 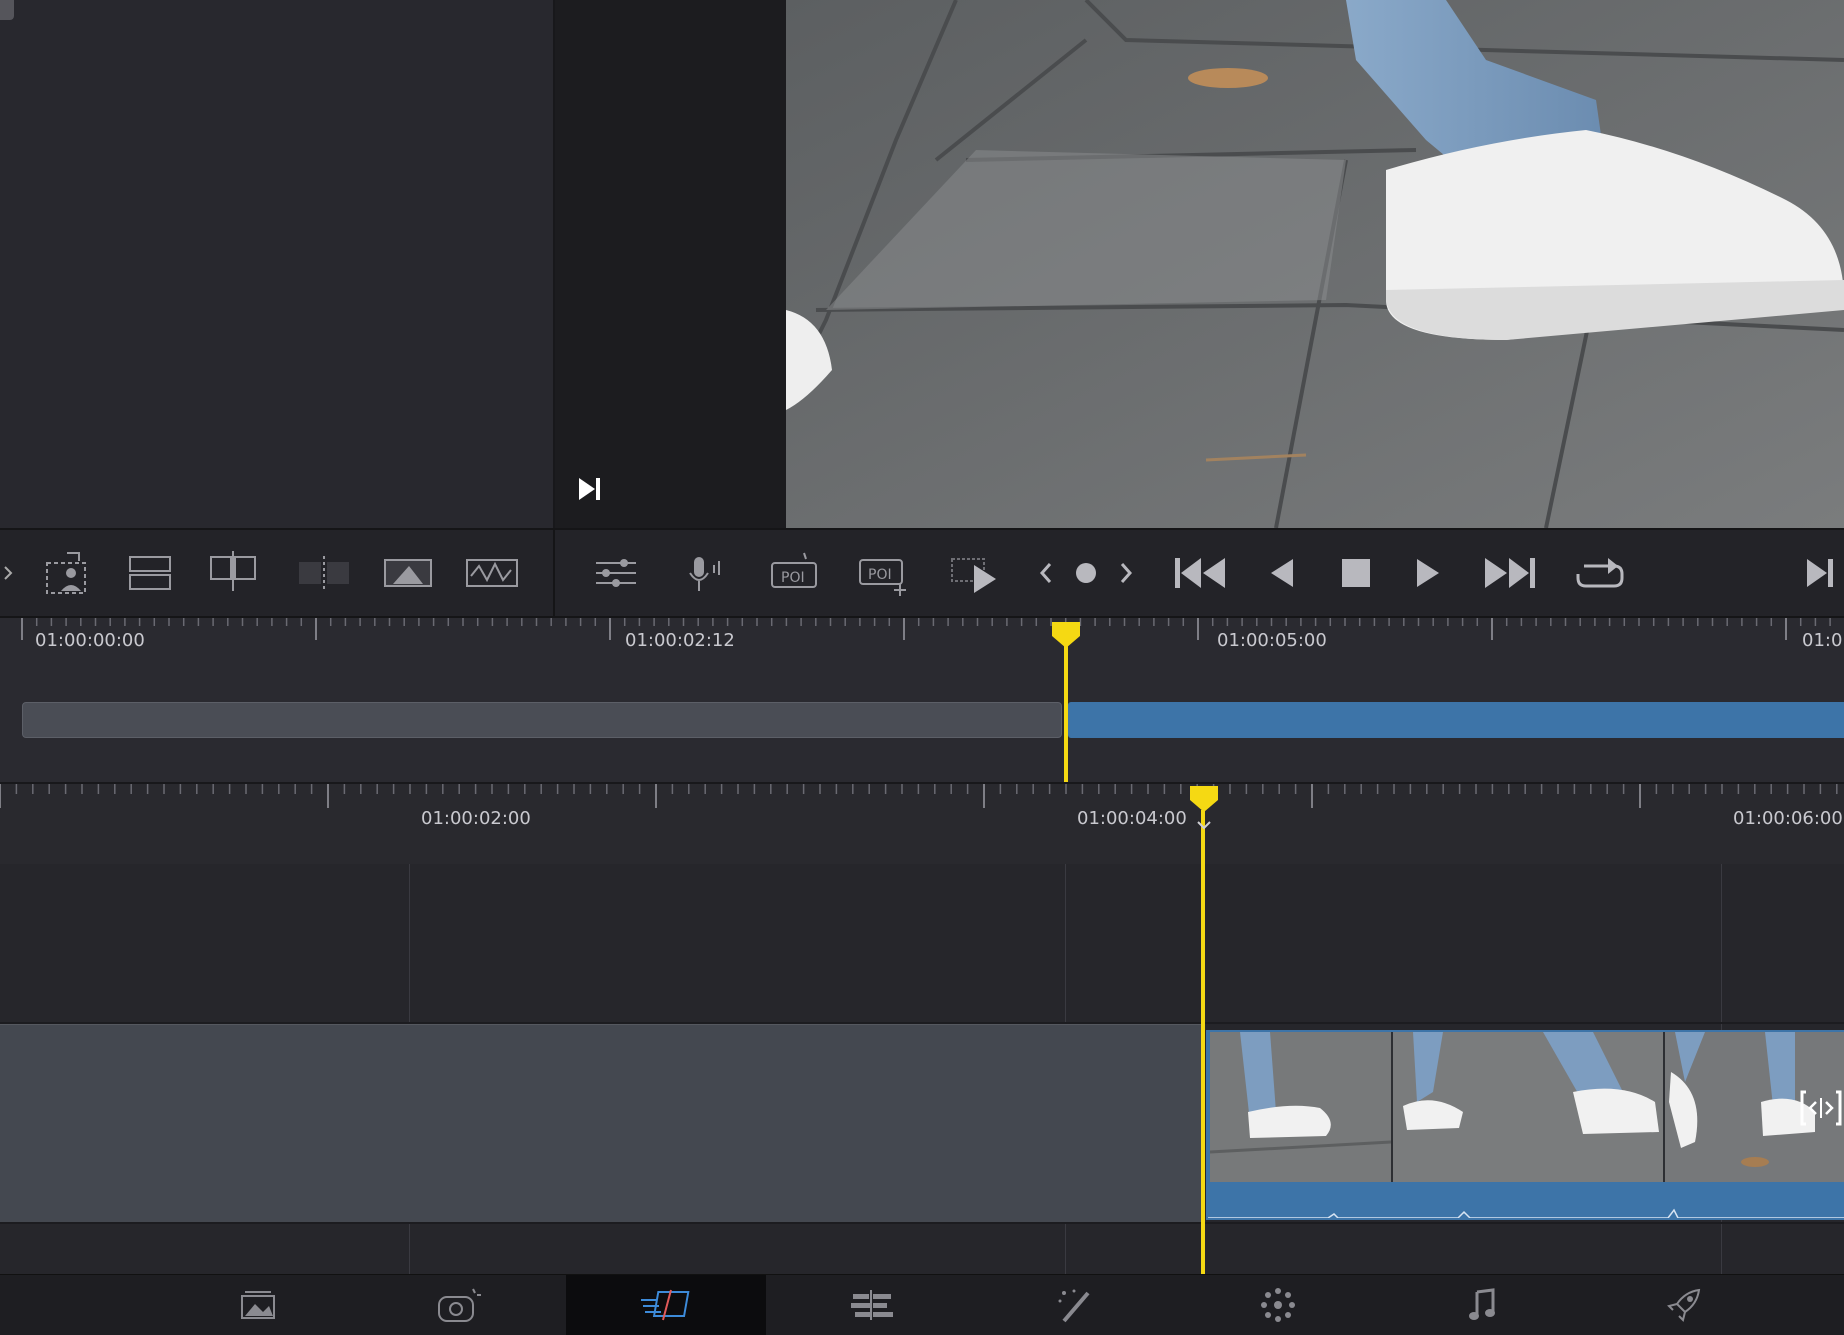 I want to click on upper-timeline-ruler, so click(x=922, y=637).